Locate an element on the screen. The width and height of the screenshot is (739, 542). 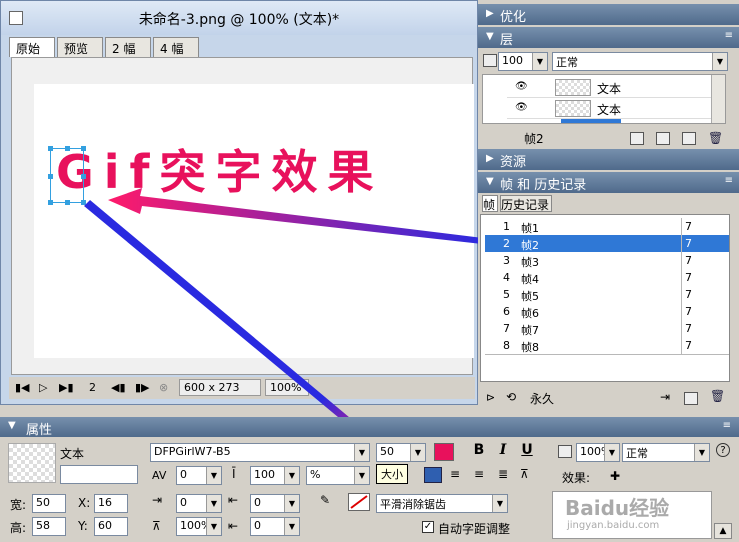
height-input: 58 is located at coordinates (49, 526).